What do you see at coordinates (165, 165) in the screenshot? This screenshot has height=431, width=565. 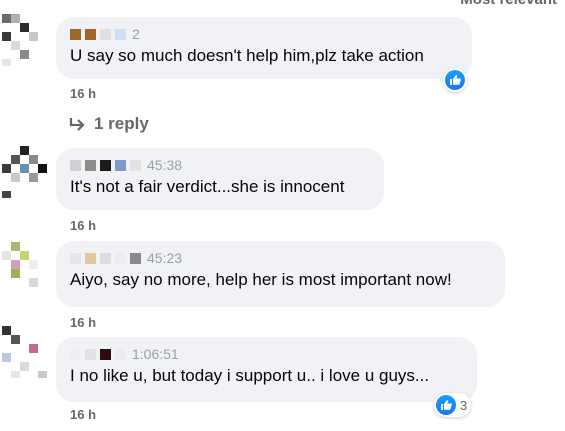 I see `meta-value: 45:38` at bounding box center [165, 165].